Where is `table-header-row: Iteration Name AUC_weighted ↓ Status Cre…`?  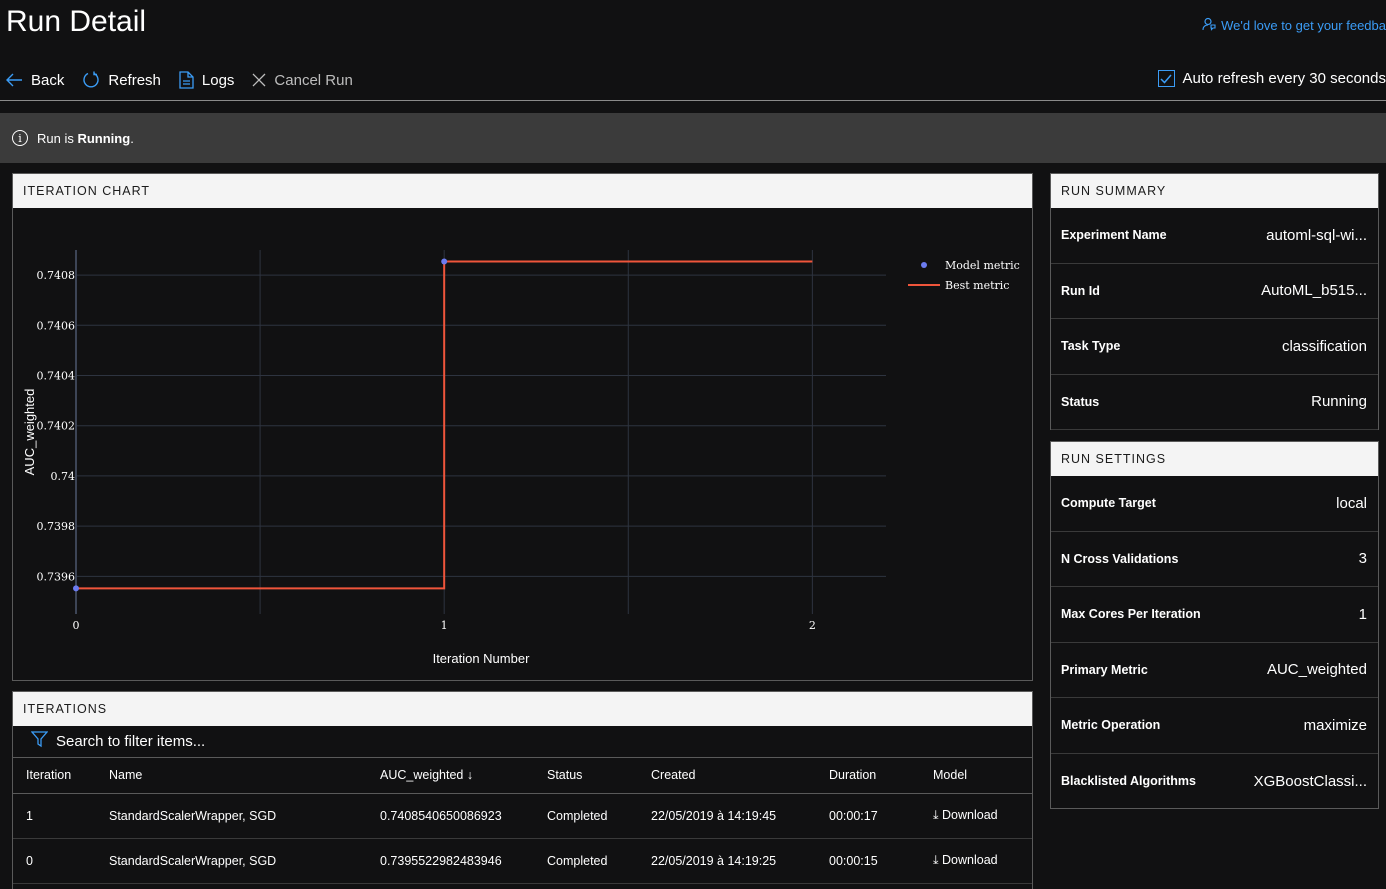 table-header-row: Iteration Name AUC_weighted ↓ Status Cre… is located at coordinates (522, 776).